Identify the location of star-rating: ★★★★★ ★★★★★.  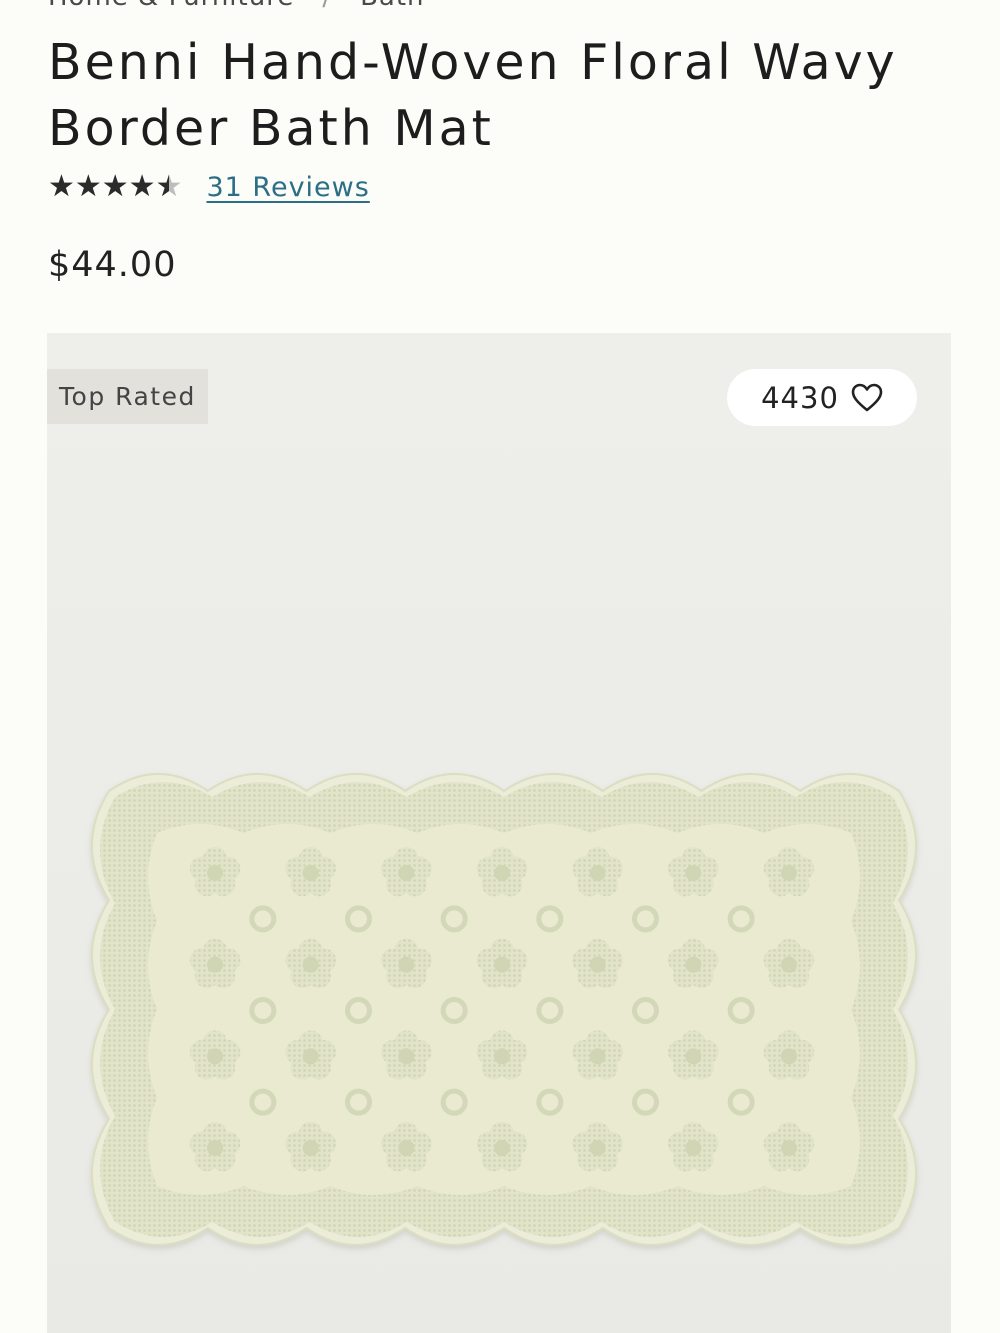
(115, 187).